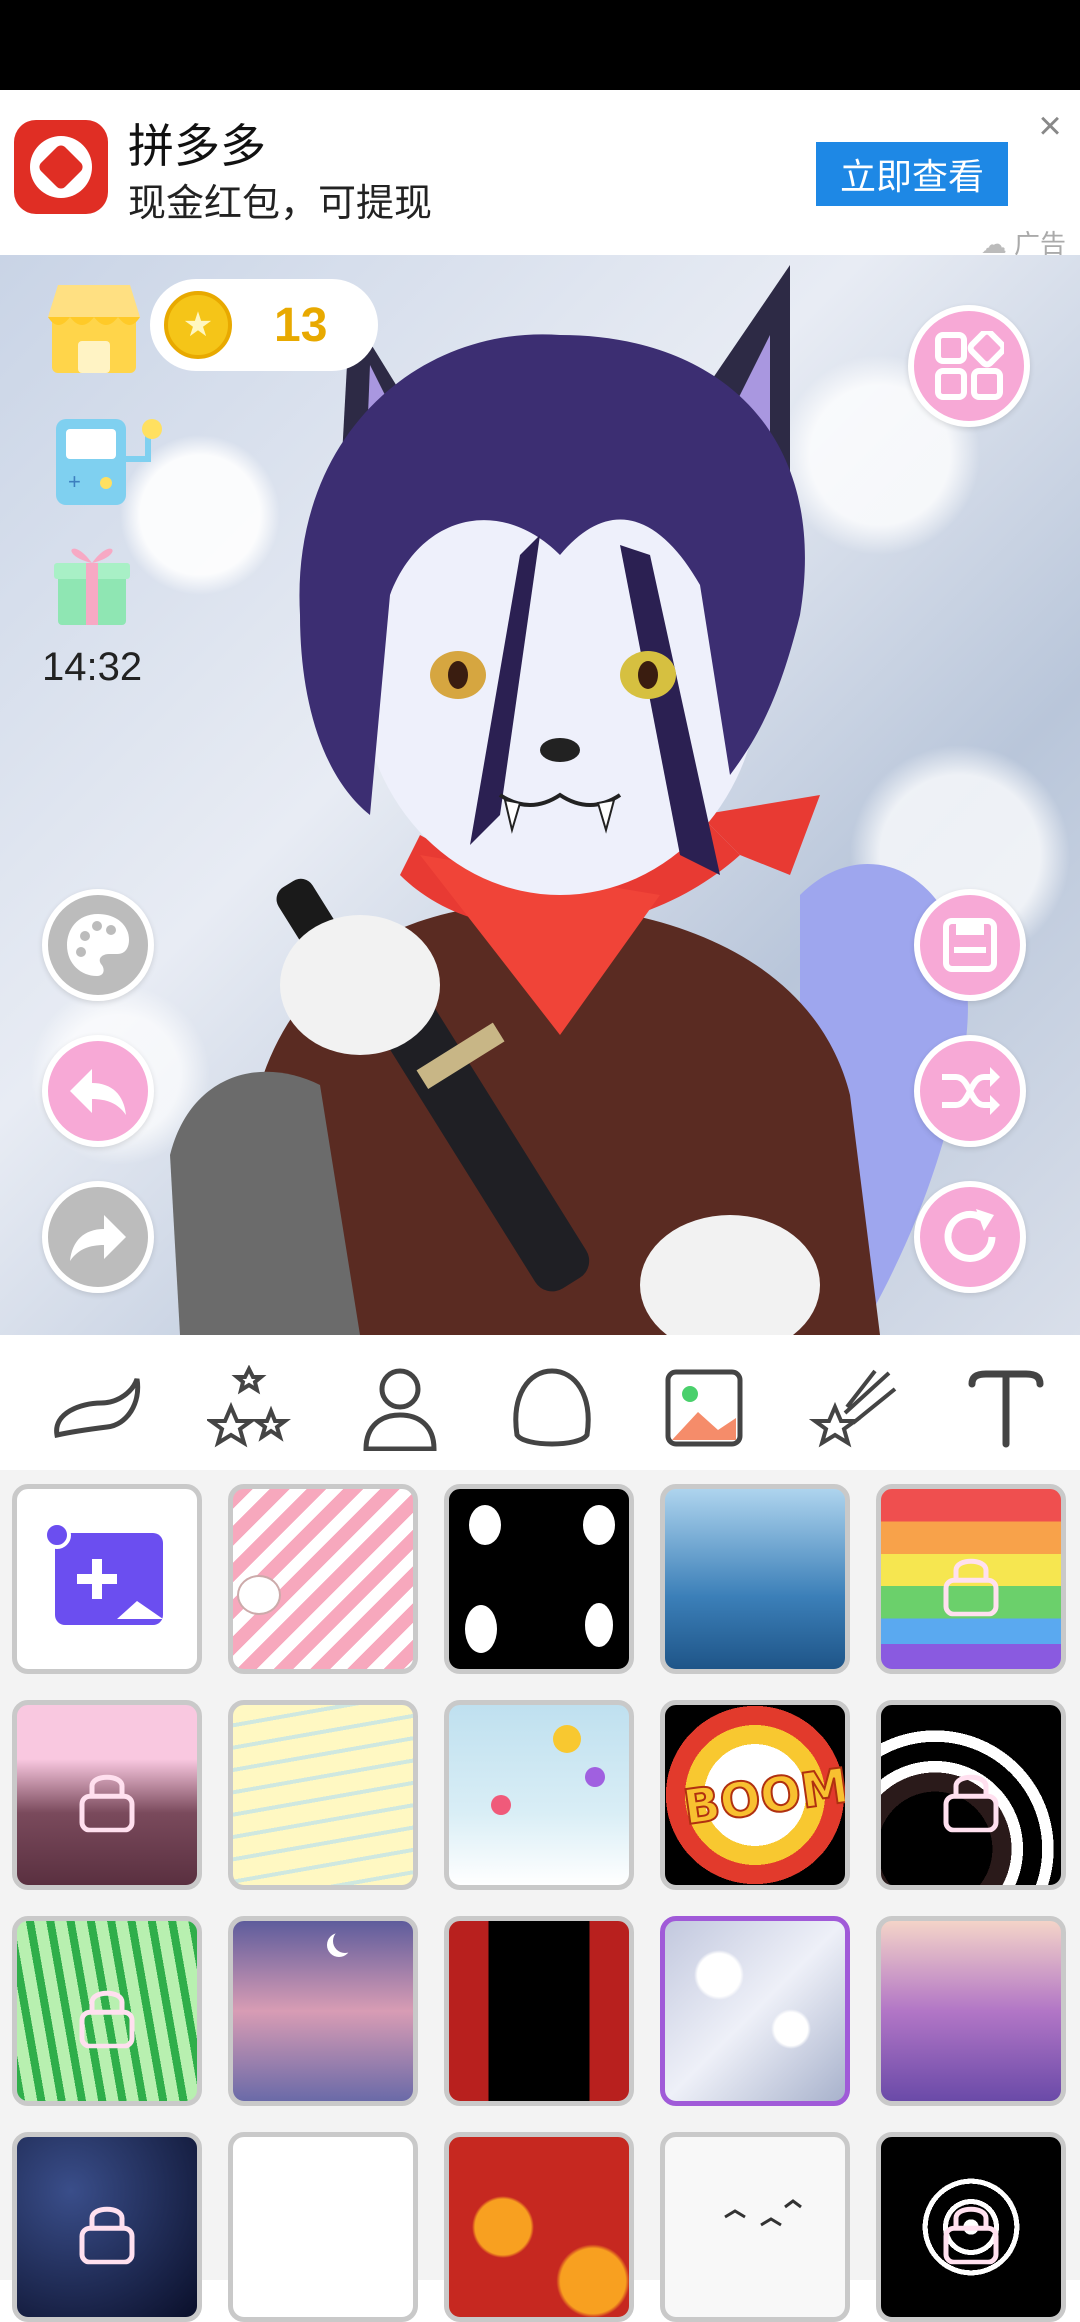 This screenshot has height=2322, width=1080. I want to click on save-button, so click(970, 945).